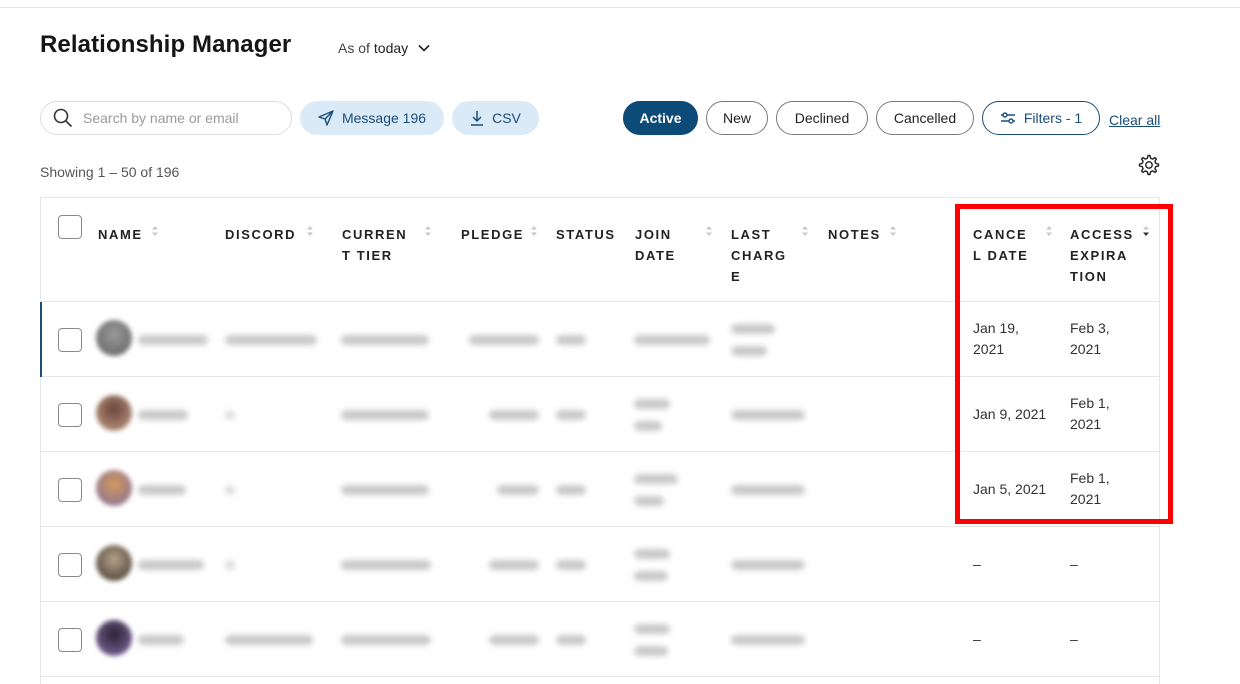 This screenshot has width=1240, height=684. I want to click on page-title: Relationship Manager, so click(166, 44).